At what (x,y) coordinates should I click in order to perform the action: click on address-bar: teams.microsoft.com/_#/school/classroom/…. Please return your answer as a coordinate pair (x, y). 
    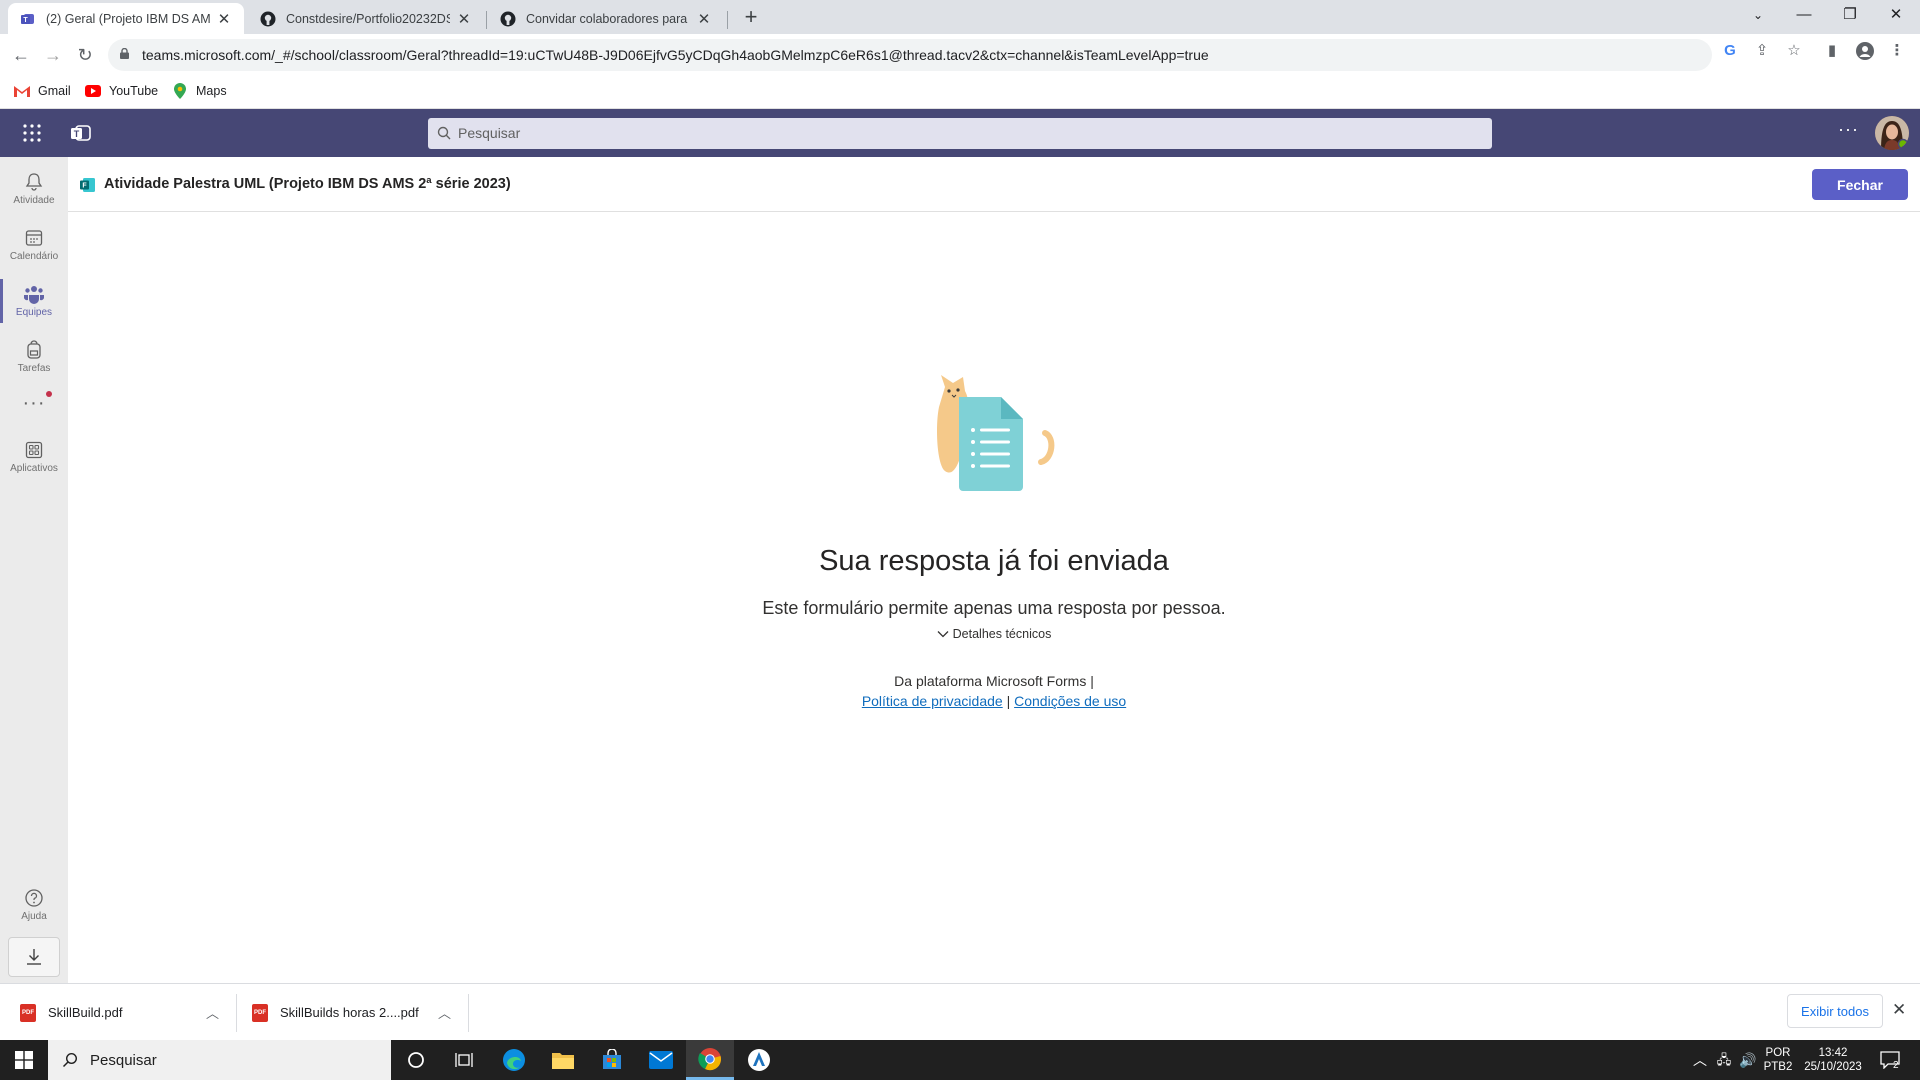
    Looking at the image, I should click on (910, 55).